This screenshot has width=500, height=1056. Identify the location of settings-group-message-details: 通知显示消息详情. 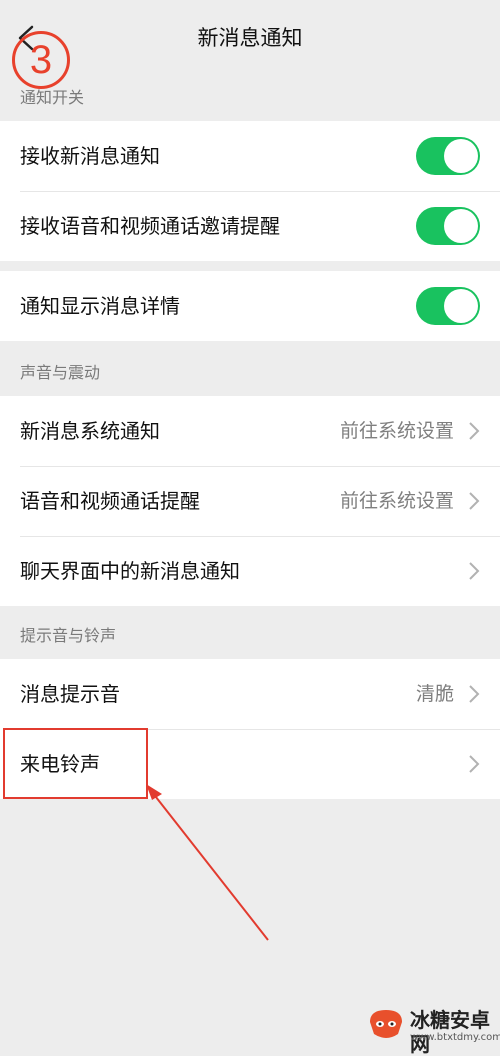
(250, 306).